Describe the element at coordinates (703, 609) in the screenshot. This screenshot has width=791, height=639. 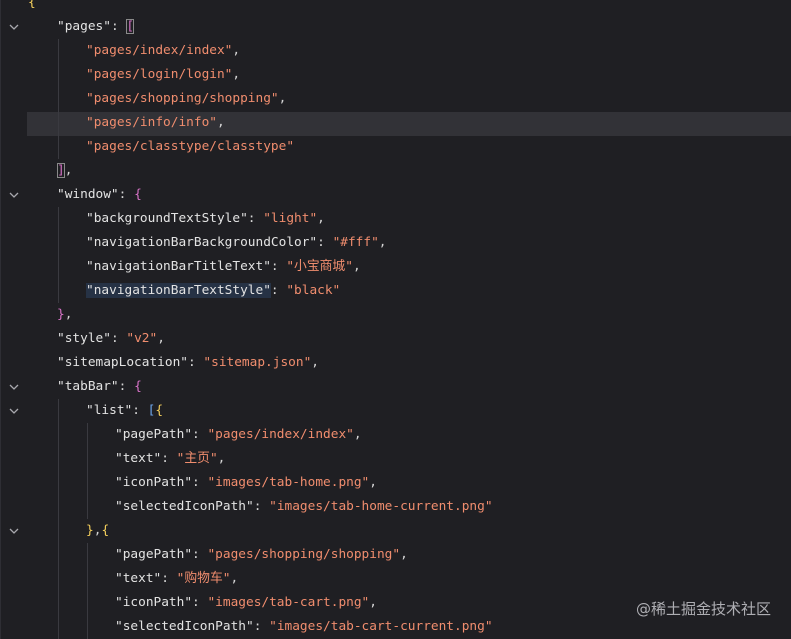
I see `watermark: @稀土掘金技术社区` at that location.